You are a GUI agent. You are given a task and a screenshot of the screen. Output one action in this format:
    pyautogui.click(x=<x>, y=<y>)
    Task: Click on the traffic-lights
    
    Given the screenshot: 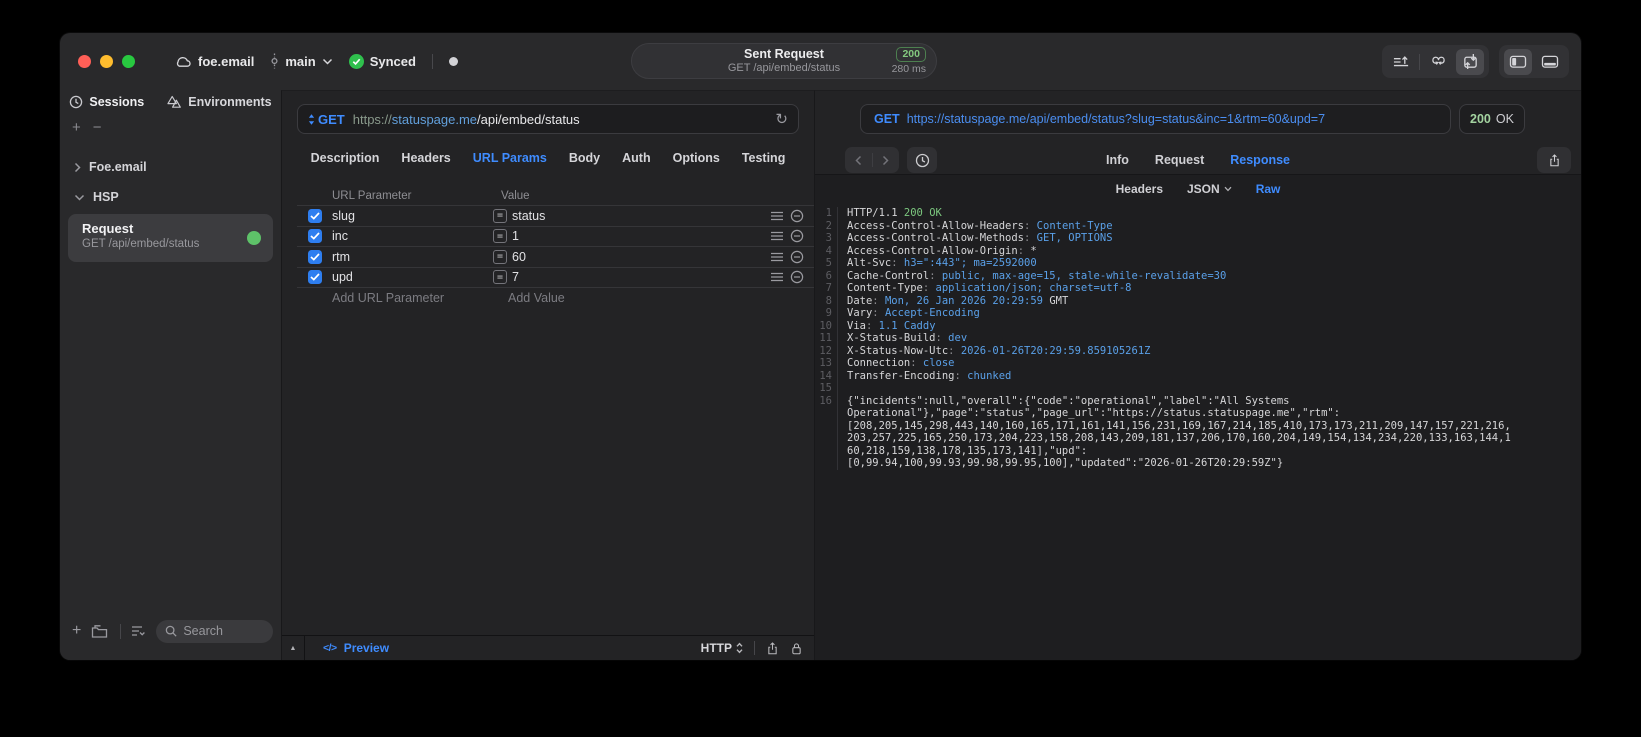 What is the action you would take?
    pyautogui.click(x=106, y=61)
    